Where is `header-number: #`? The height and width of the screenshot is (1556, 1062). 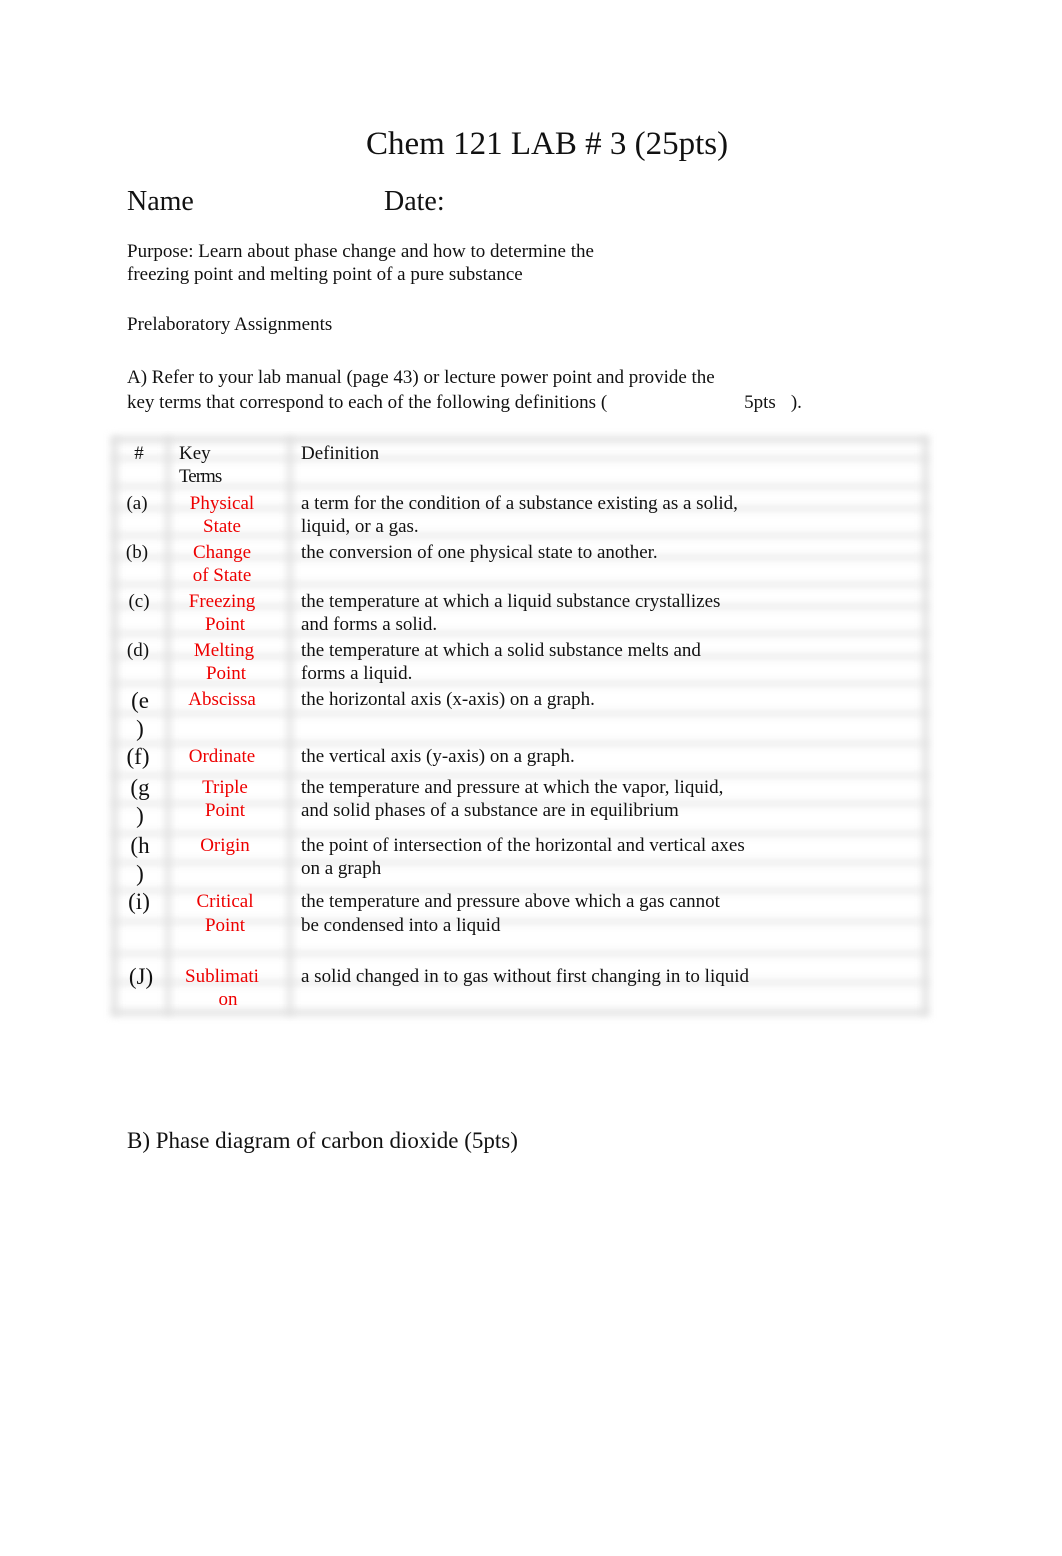 header-number: # is located at coordinates (139, 453).